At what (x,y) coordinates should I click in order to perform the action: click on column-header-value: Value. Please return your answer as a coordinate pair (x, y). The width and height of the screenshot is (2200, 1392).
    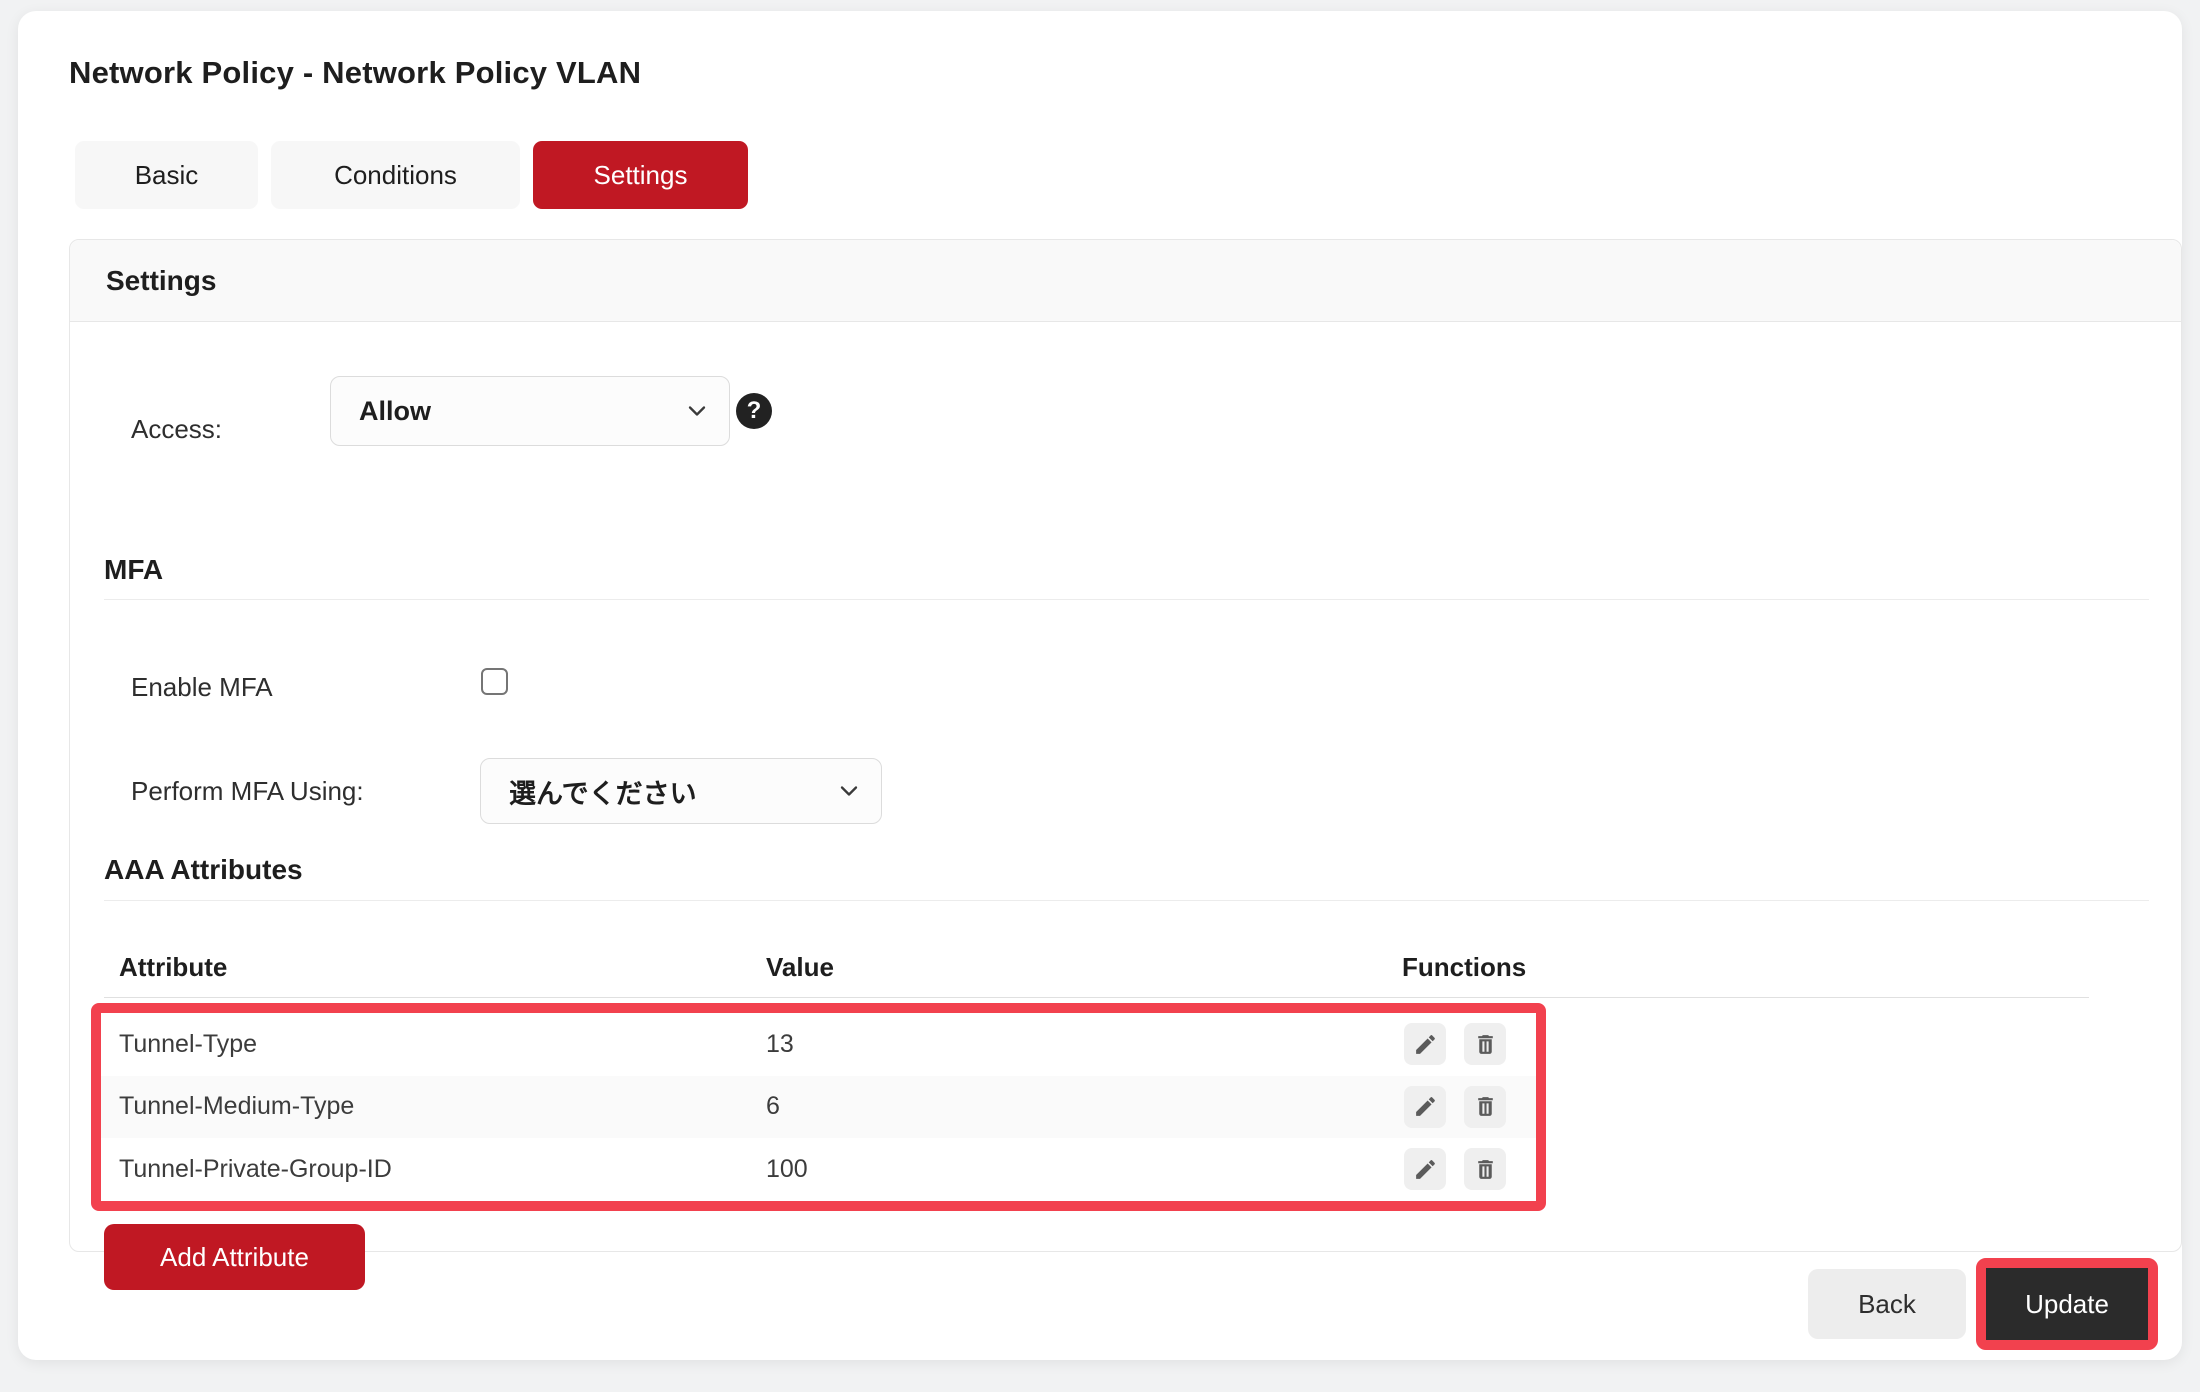
    Looking at the image, I should click on (800, 967).